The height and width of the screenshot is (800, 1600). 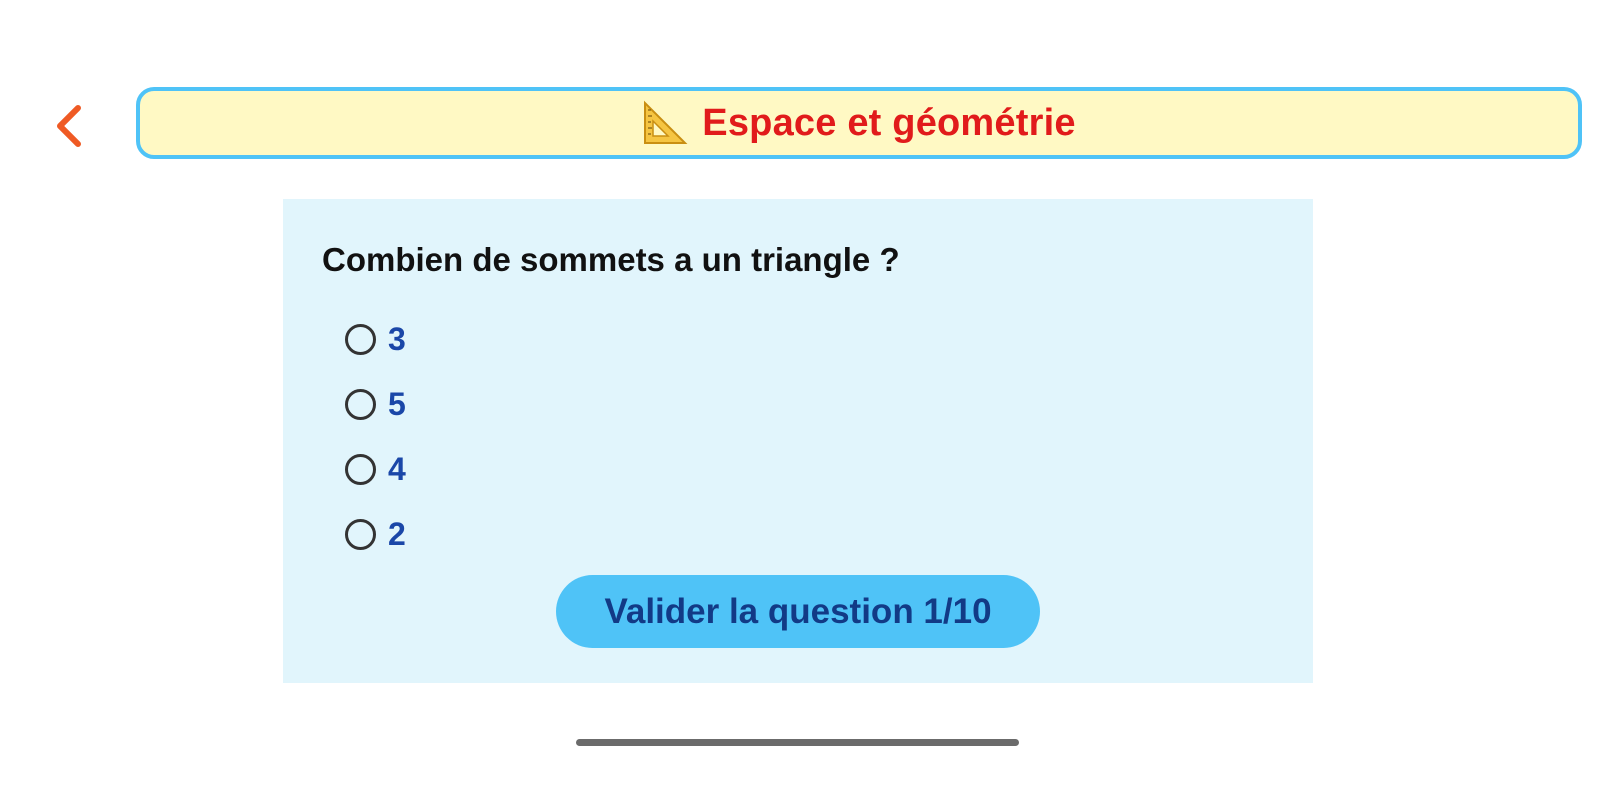 I want to click on answer-options: 3 5 4 2, so click(x=375, y=437).